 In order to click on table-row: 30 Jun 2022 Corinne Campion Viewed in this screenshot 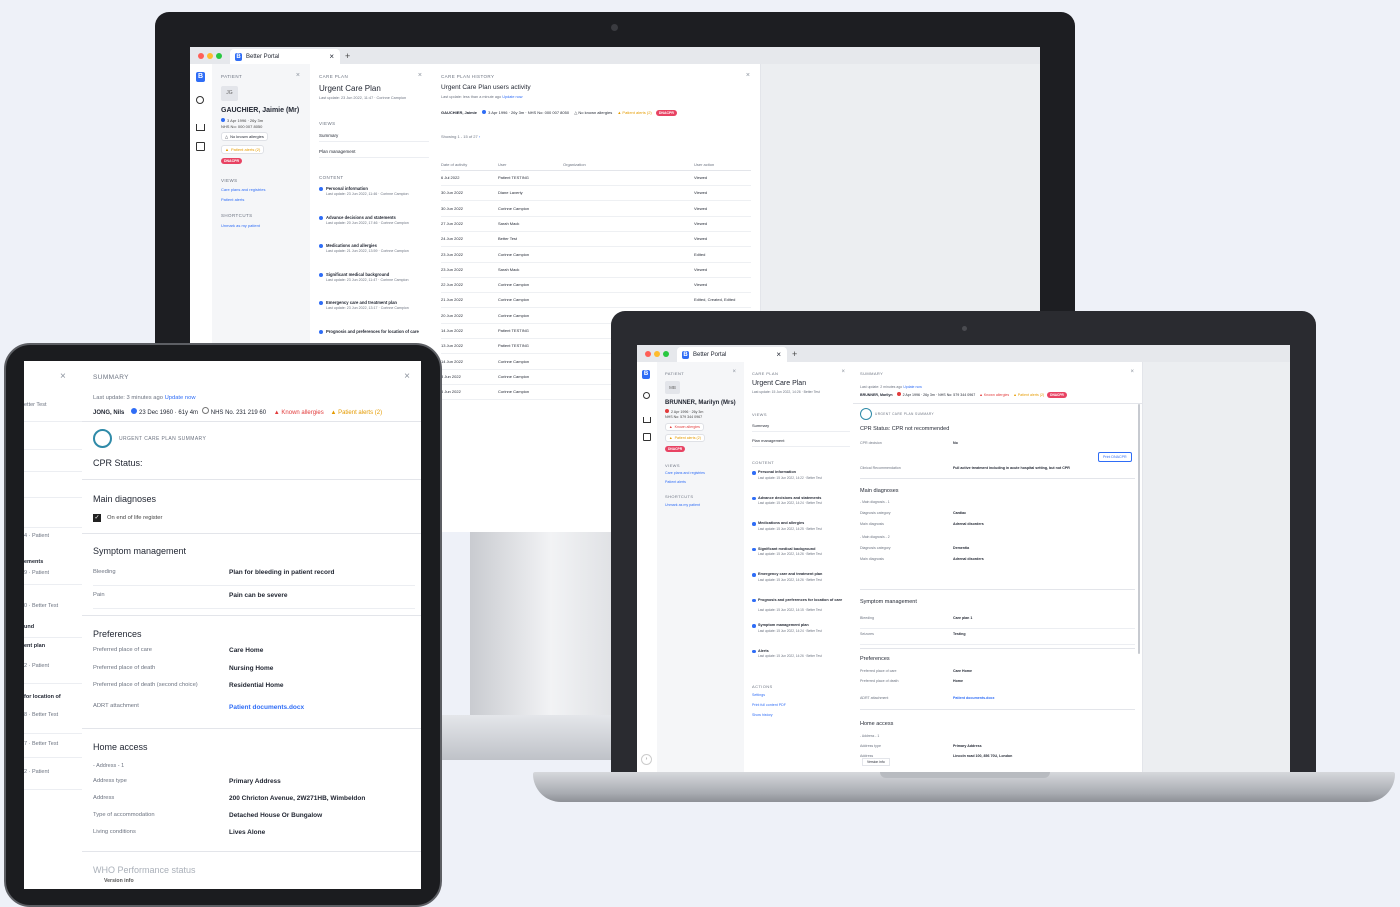, I will do `click(596, 209)`.